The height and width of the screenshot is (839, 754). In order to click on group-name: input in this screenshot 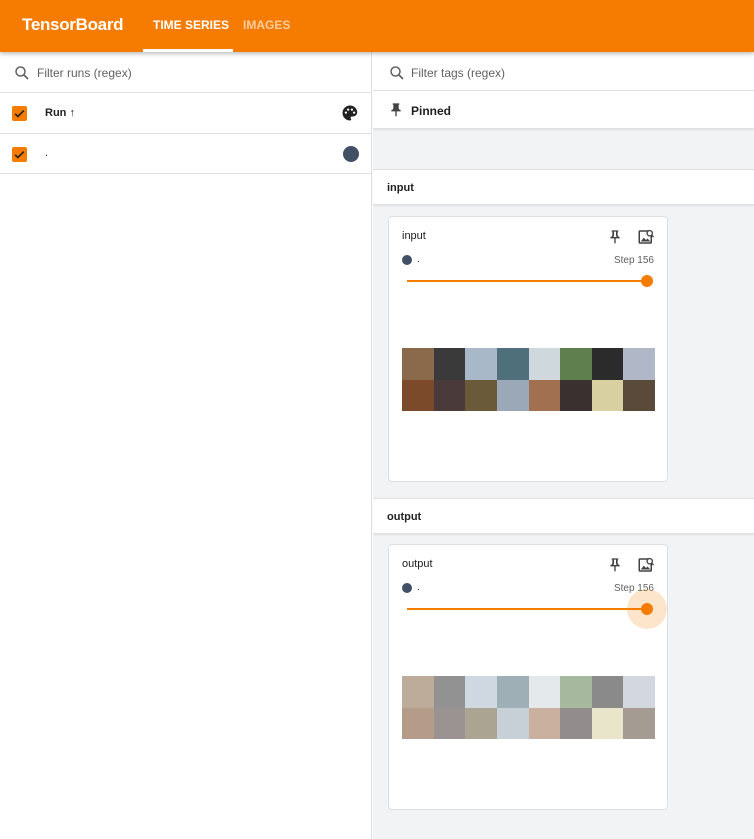, I will do `click(400, 188)`.